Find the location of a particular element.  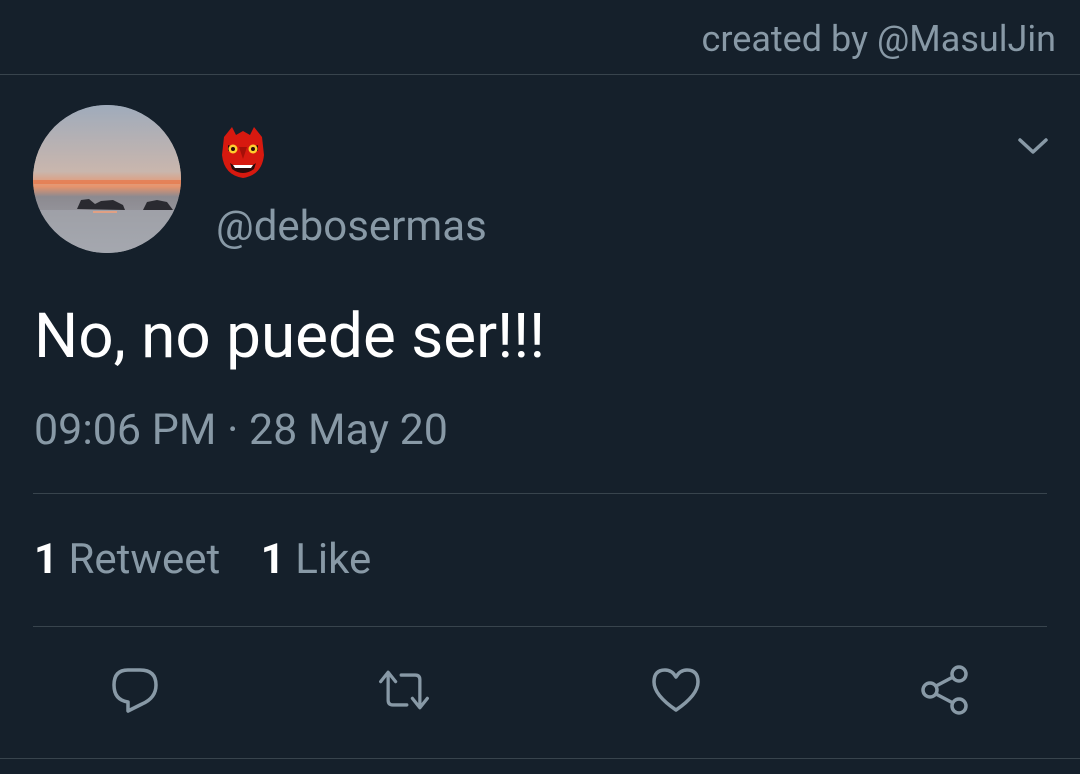

avatar is located at coordinates (107, 179).